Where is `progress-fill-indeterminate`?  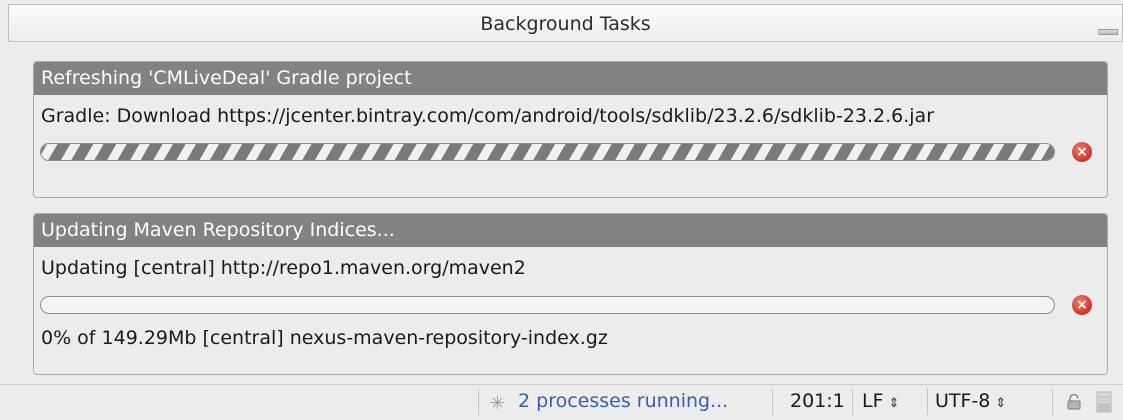 progress-fill-indeterminate is located at coordinates (547, 152).